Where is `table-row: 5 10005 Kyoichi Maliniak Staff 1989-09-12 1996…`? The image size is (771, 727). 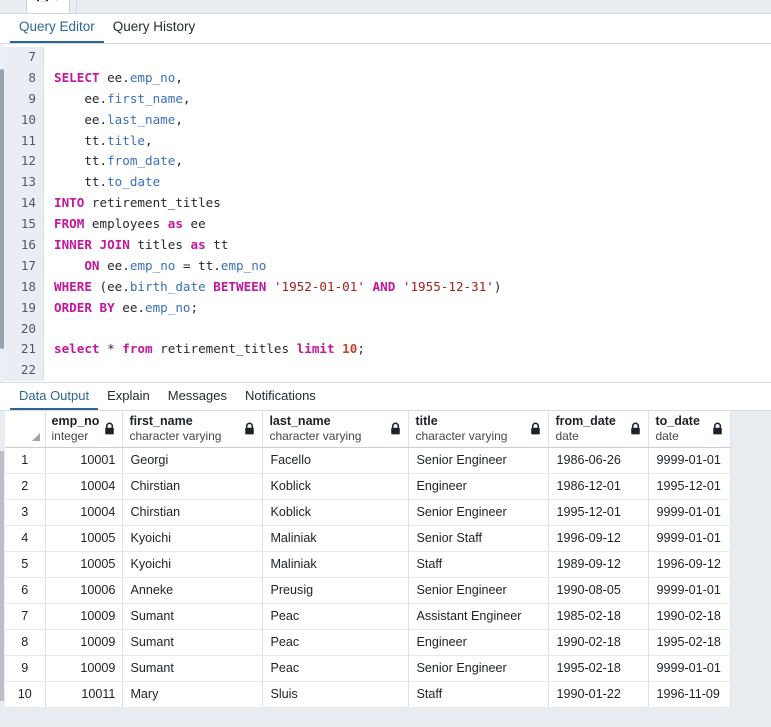
table-row: 5 10005 Kyoichi Maliniak Staff 1989-09-12 1996… is located at coordinates (368, 564).